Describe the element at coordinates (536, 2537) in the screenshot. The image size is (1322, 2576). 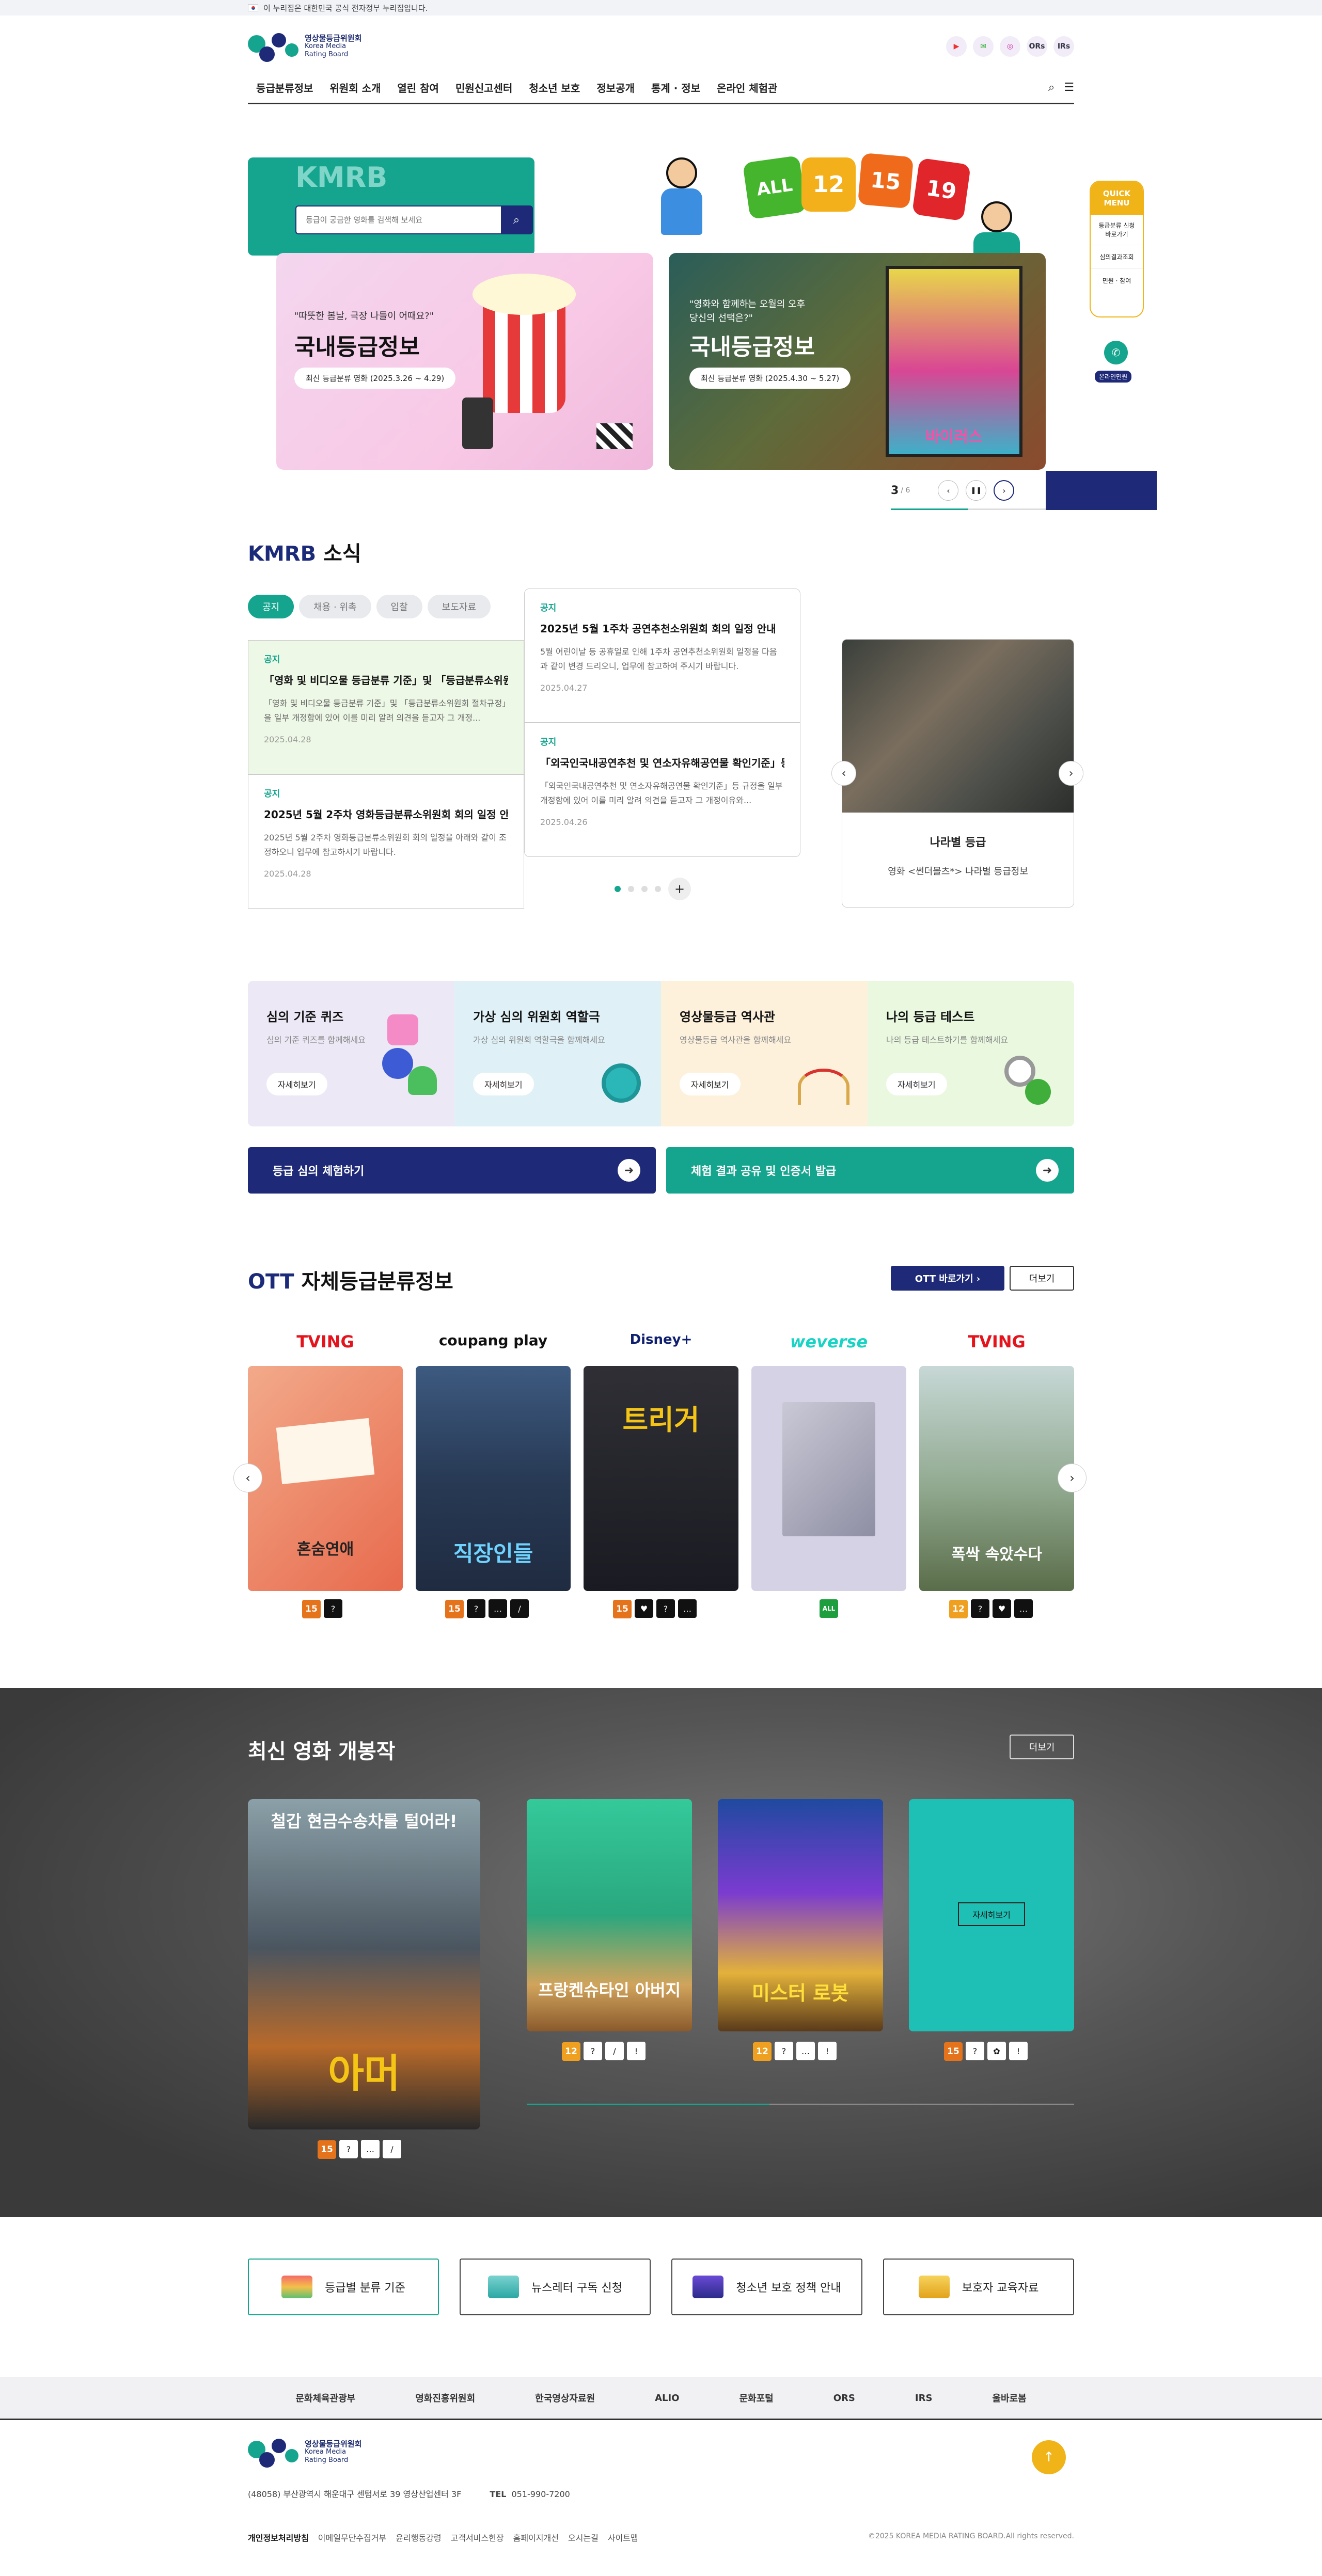
I see `policy-link: 홈페이지개선` at that location.